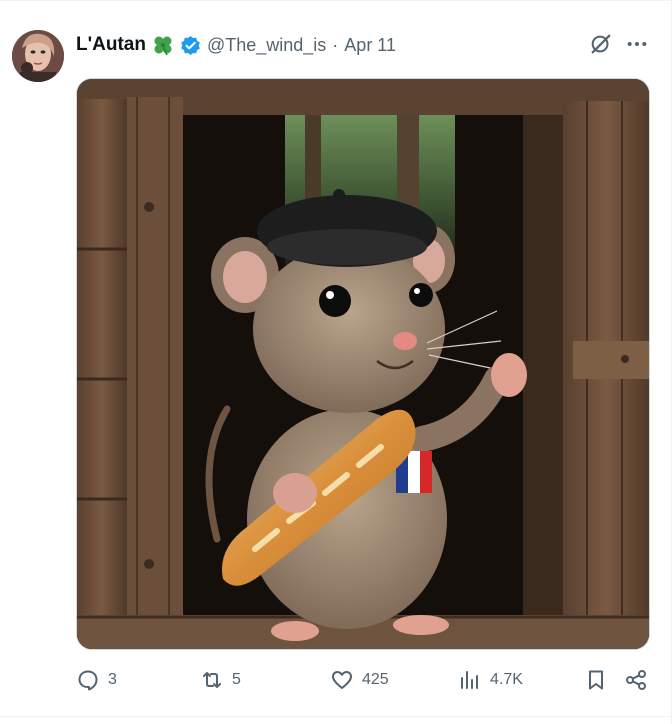  What do you see at coordinates (236, 679) in the screenshot?
I see `repost-count: 5` at bounding box center [236, 679].